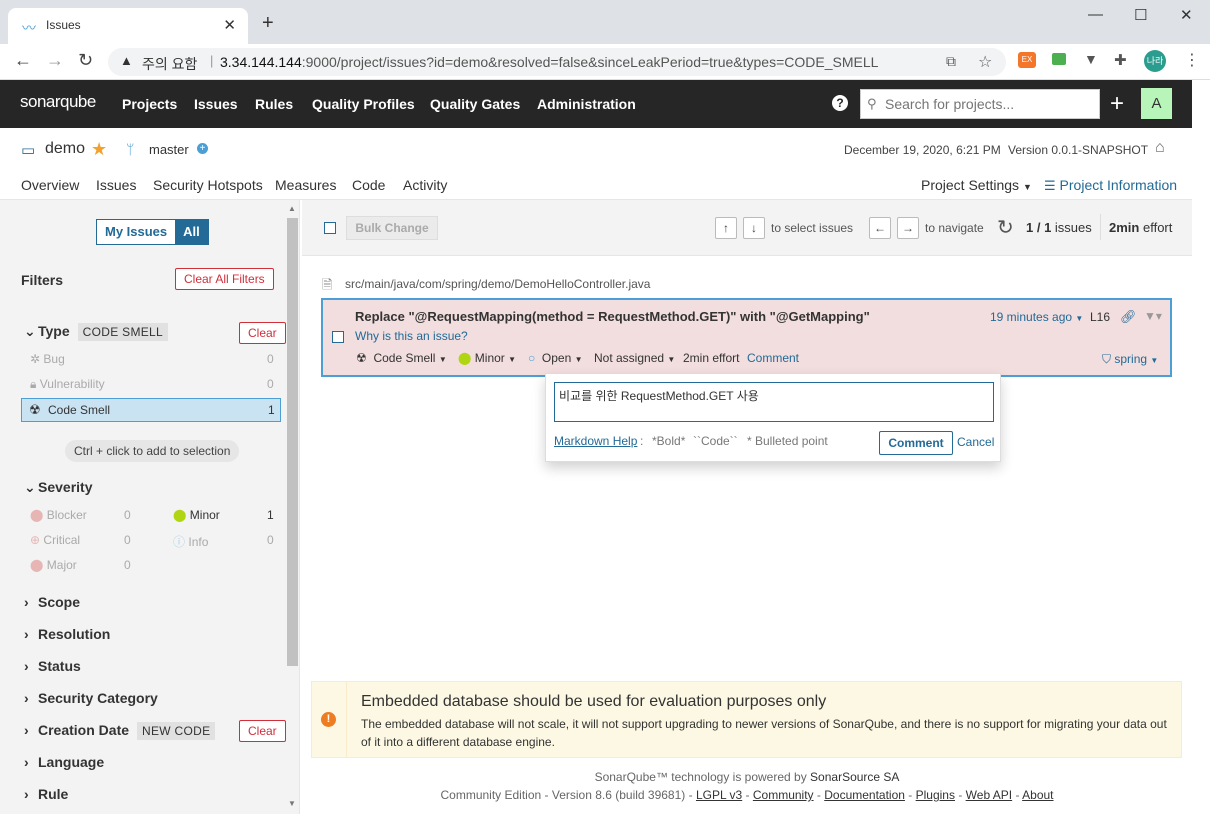  Describe the element at coordinates (595, 441) in the screenshot. I see `markdown-help-link: Markdown Help` at that location.